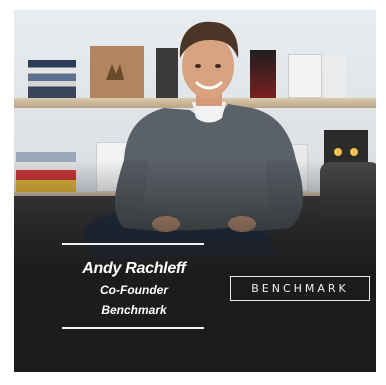 This screenshot has height=385, width=386. What do you see at coordinates (134, 310) in the screenshot?
I see `person-company: Benchmark` at bounding box center [134, 310].